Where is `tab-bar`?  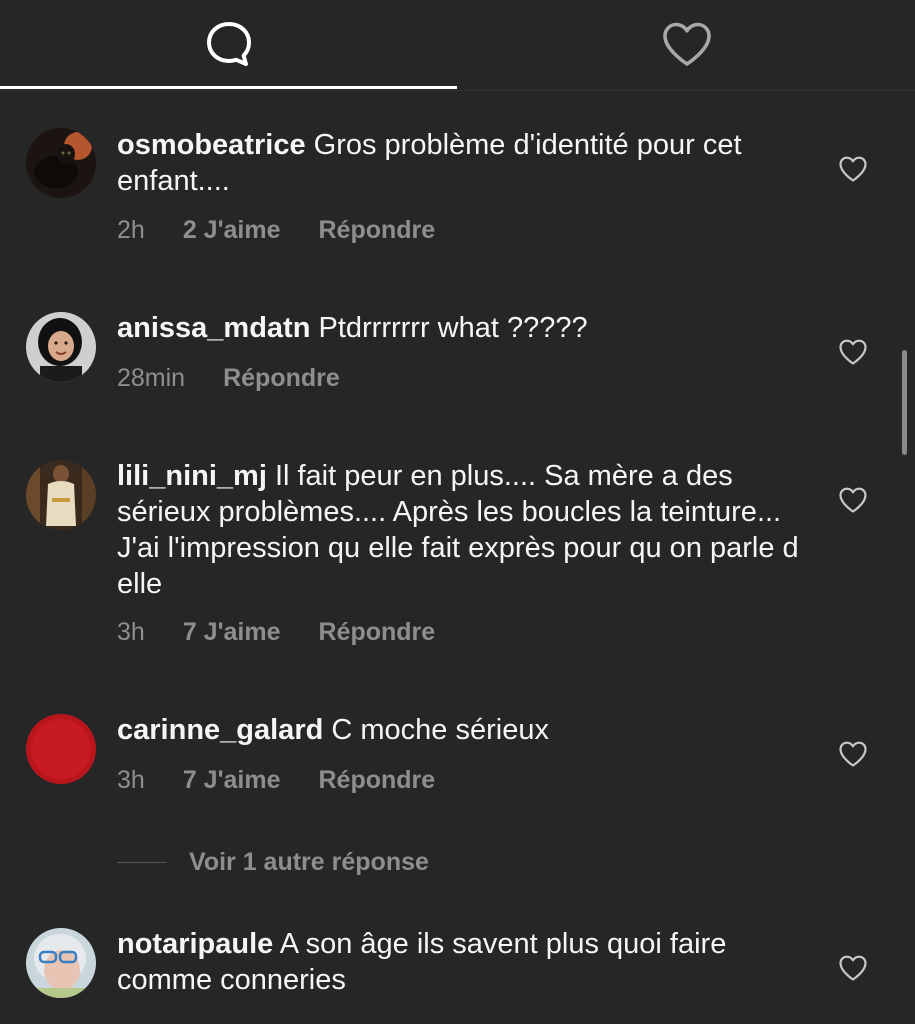 tab-bar is located at coordinates (457, 45).